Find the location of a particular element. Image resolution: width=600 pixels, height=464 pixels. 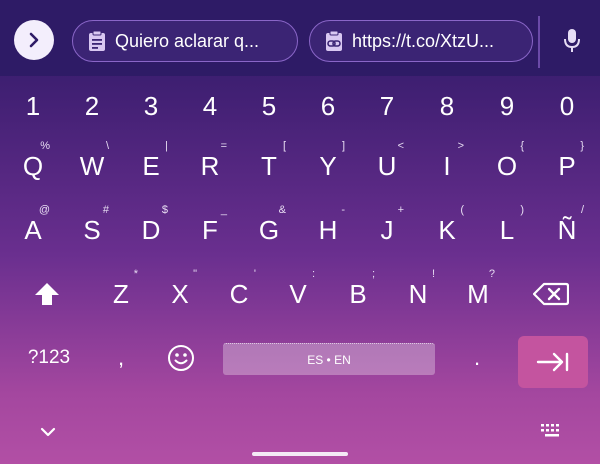

smiley-icon is located at coordinates (181, 358).